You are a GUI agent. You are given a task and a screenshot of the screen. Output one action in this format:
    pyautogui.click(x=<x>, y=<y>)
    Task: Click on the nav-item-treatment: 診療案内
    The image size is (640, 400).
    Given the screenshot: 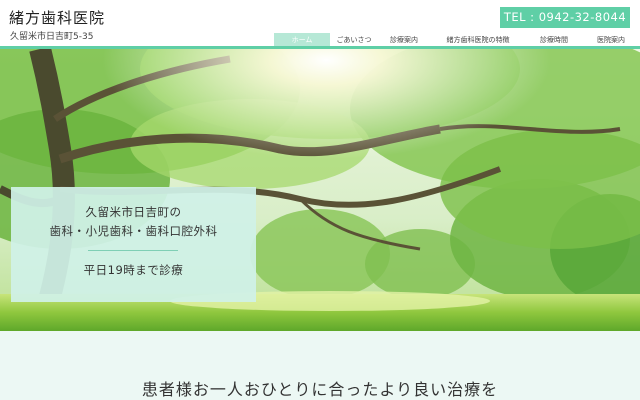 What is the action you would take?
    pyautogui.click(x=404, y=40)
    